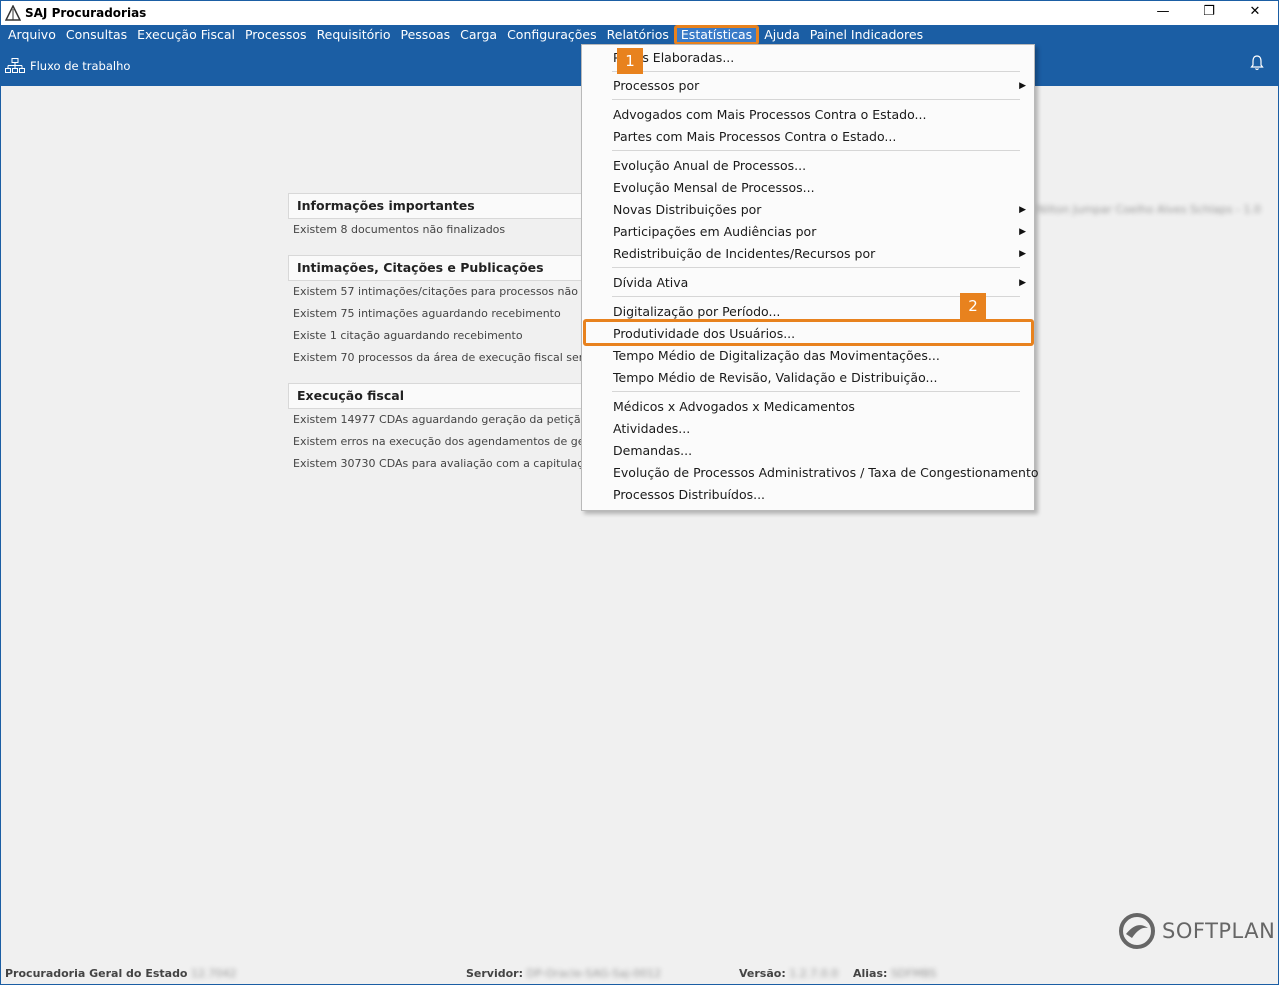 This screenshot has height=985, width=1279. Describe the element at coordinates (639, 13) in the screenshot. I see `title-bar: SAJ Procuradorias — ❐ ✕` at that location.